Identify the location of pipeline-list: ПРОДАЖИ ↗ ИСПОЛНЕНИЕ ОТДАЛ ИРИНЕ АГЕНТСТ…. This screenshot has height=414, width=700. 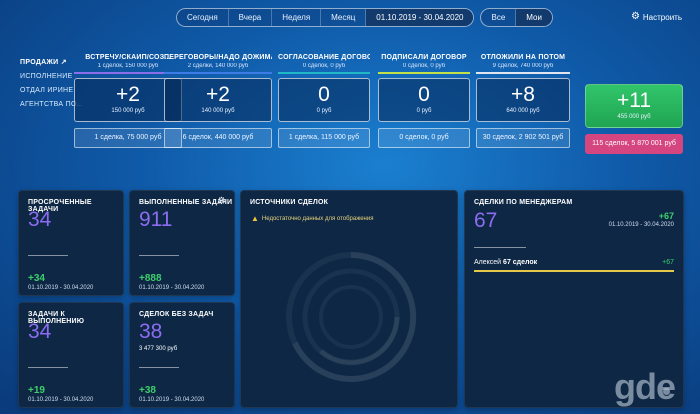
(51, 86).